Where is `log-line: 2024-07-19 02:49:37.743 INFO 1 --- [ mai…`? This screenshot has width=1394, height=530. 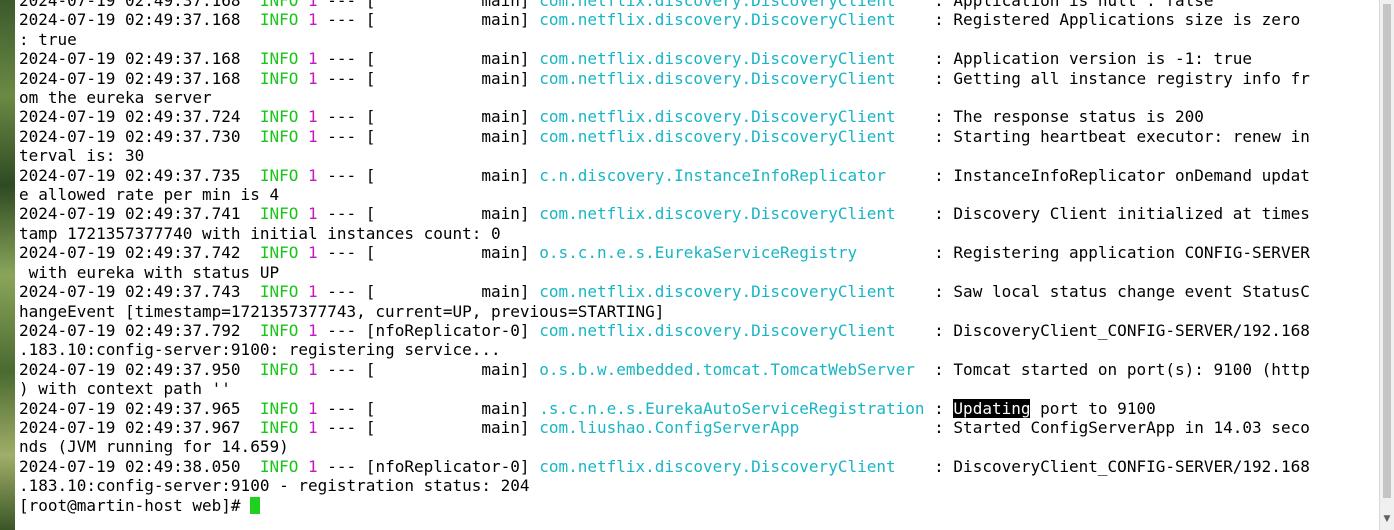
log-line: 2024-07-19 02:49:37.743 INFO 1 --- [ mai… is located at coordinates (664, 301).